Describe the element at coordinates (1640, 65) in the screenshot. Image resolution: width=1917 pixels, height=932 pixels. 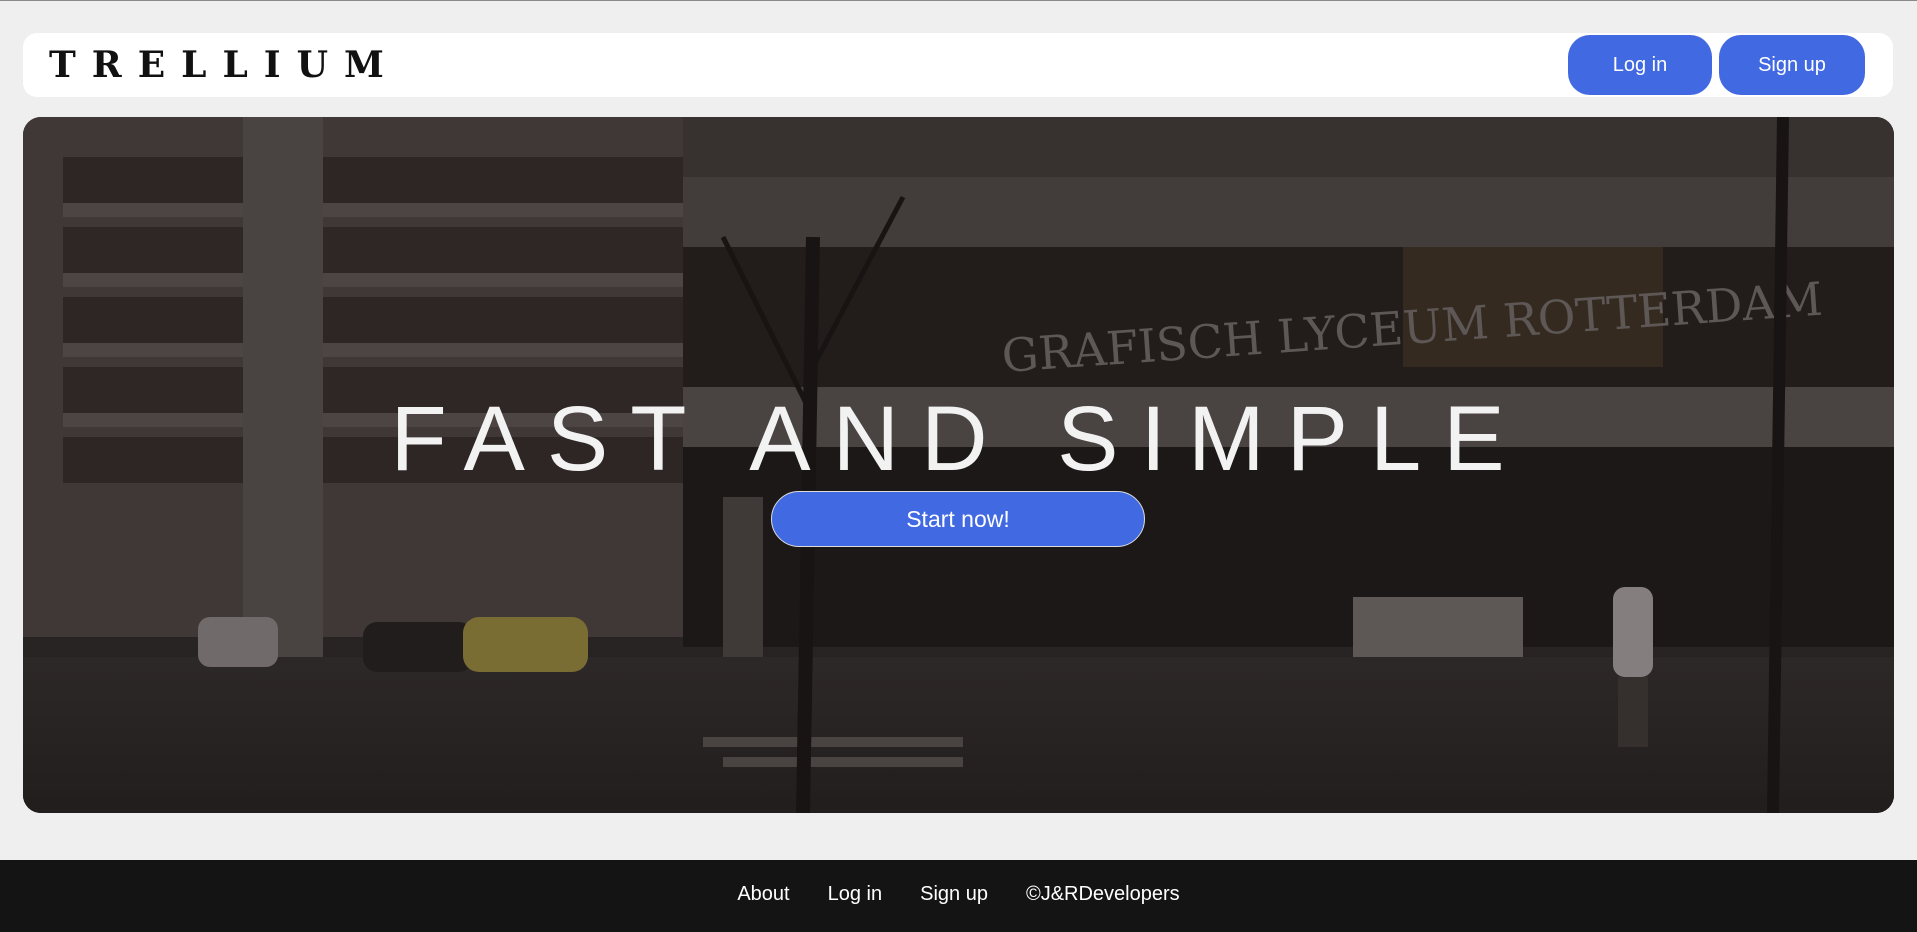
I see `login-button: Log in` at that location.